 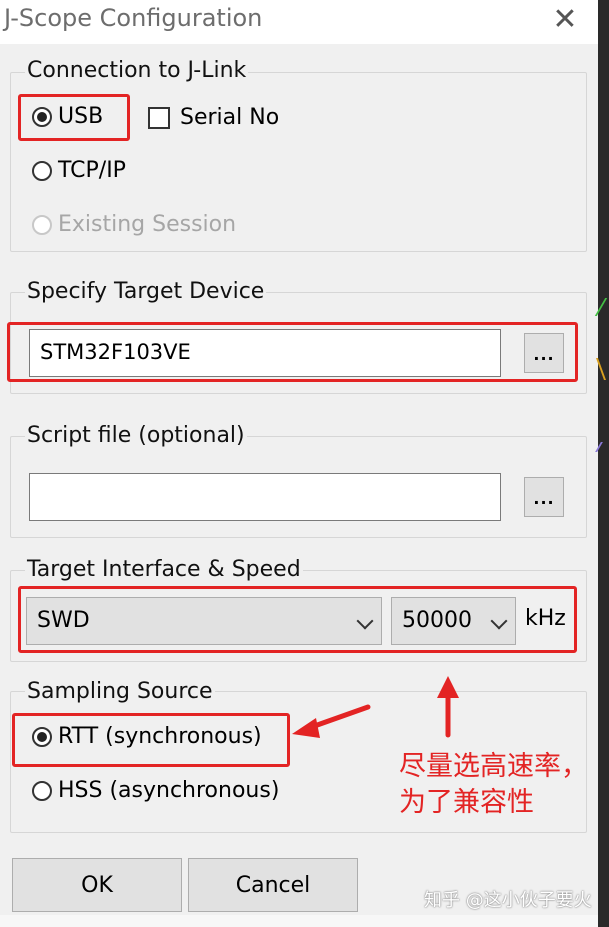 I want to click on sampling-legend: Sampling Source, so click(x=120, y=692).